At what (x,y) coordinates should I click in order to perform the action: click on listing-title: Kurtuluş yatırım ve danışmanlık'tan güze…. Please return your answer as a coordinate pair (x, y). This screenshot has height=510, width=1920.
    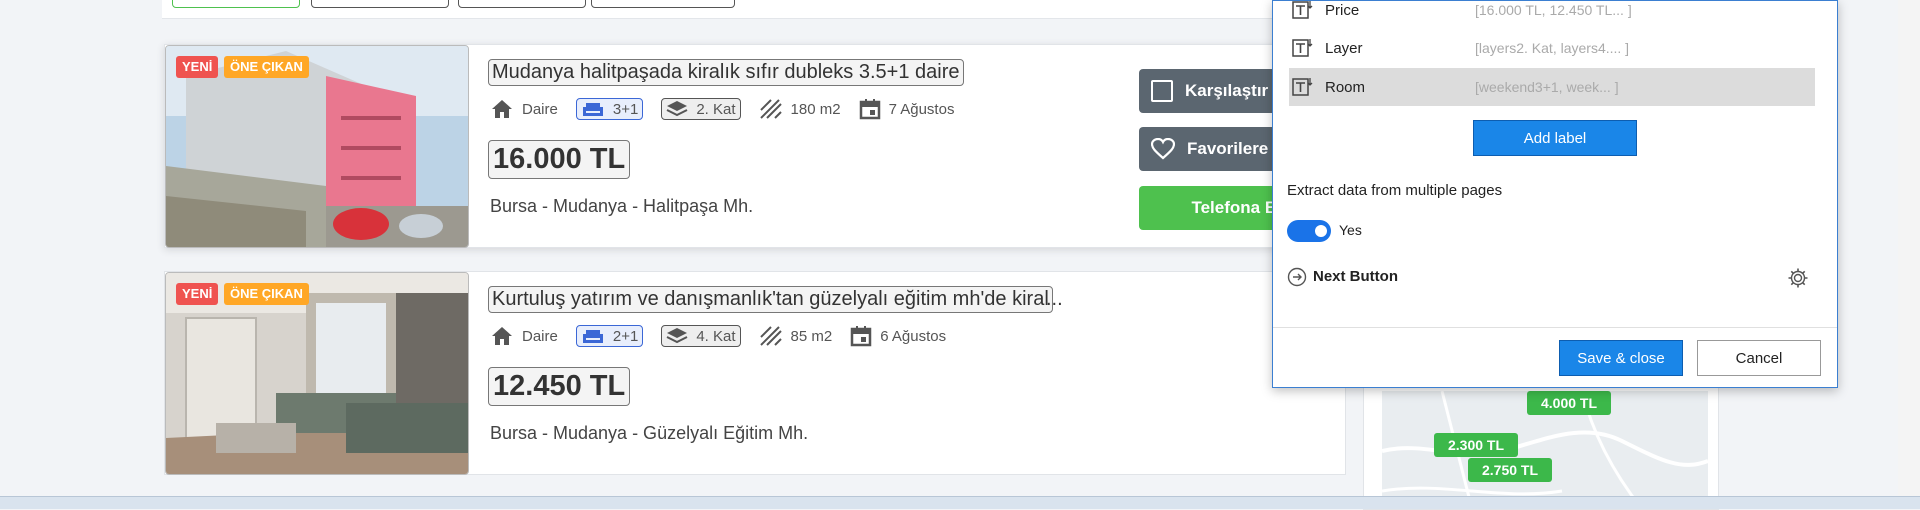
    Looking at the image, I should click on (770, 299).